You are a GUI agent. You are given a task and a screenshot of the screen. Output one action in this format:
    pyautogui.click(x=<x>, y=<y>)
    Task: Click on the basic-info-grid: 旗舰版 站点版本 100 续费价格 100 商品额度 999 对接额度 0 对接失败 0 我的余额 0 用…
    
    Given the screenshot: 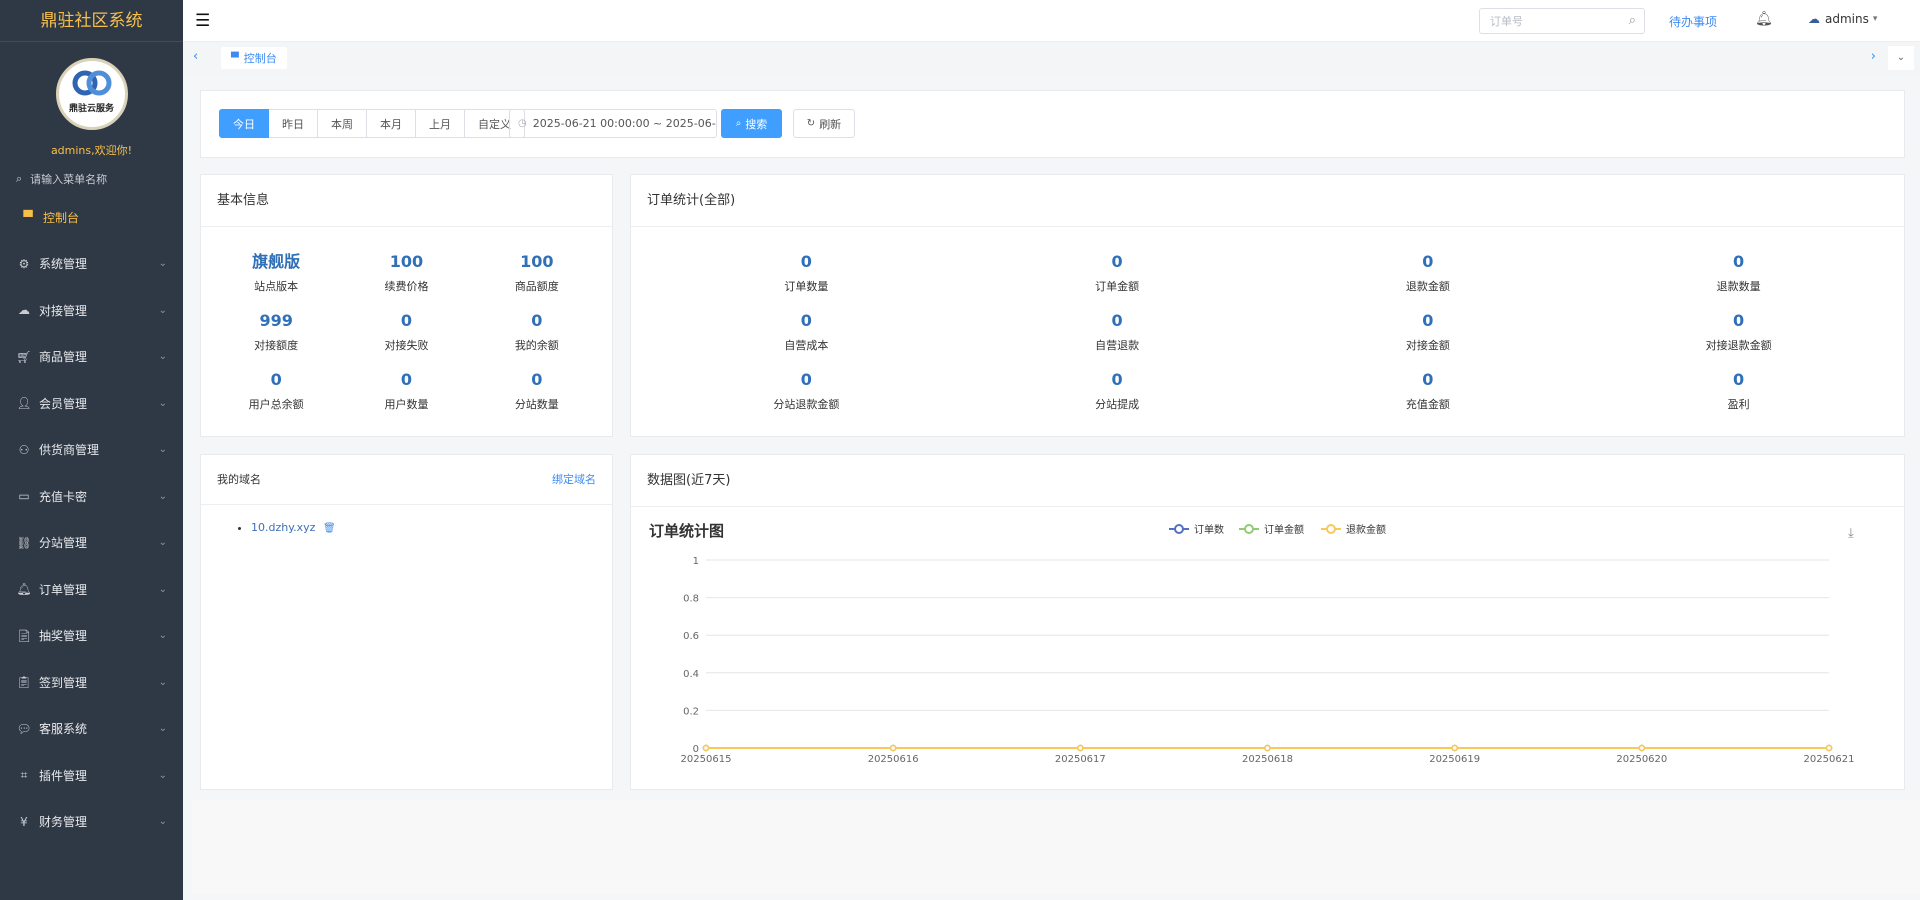 What is the action you would take?
    pyautogui.click(x=406, y=326)
    